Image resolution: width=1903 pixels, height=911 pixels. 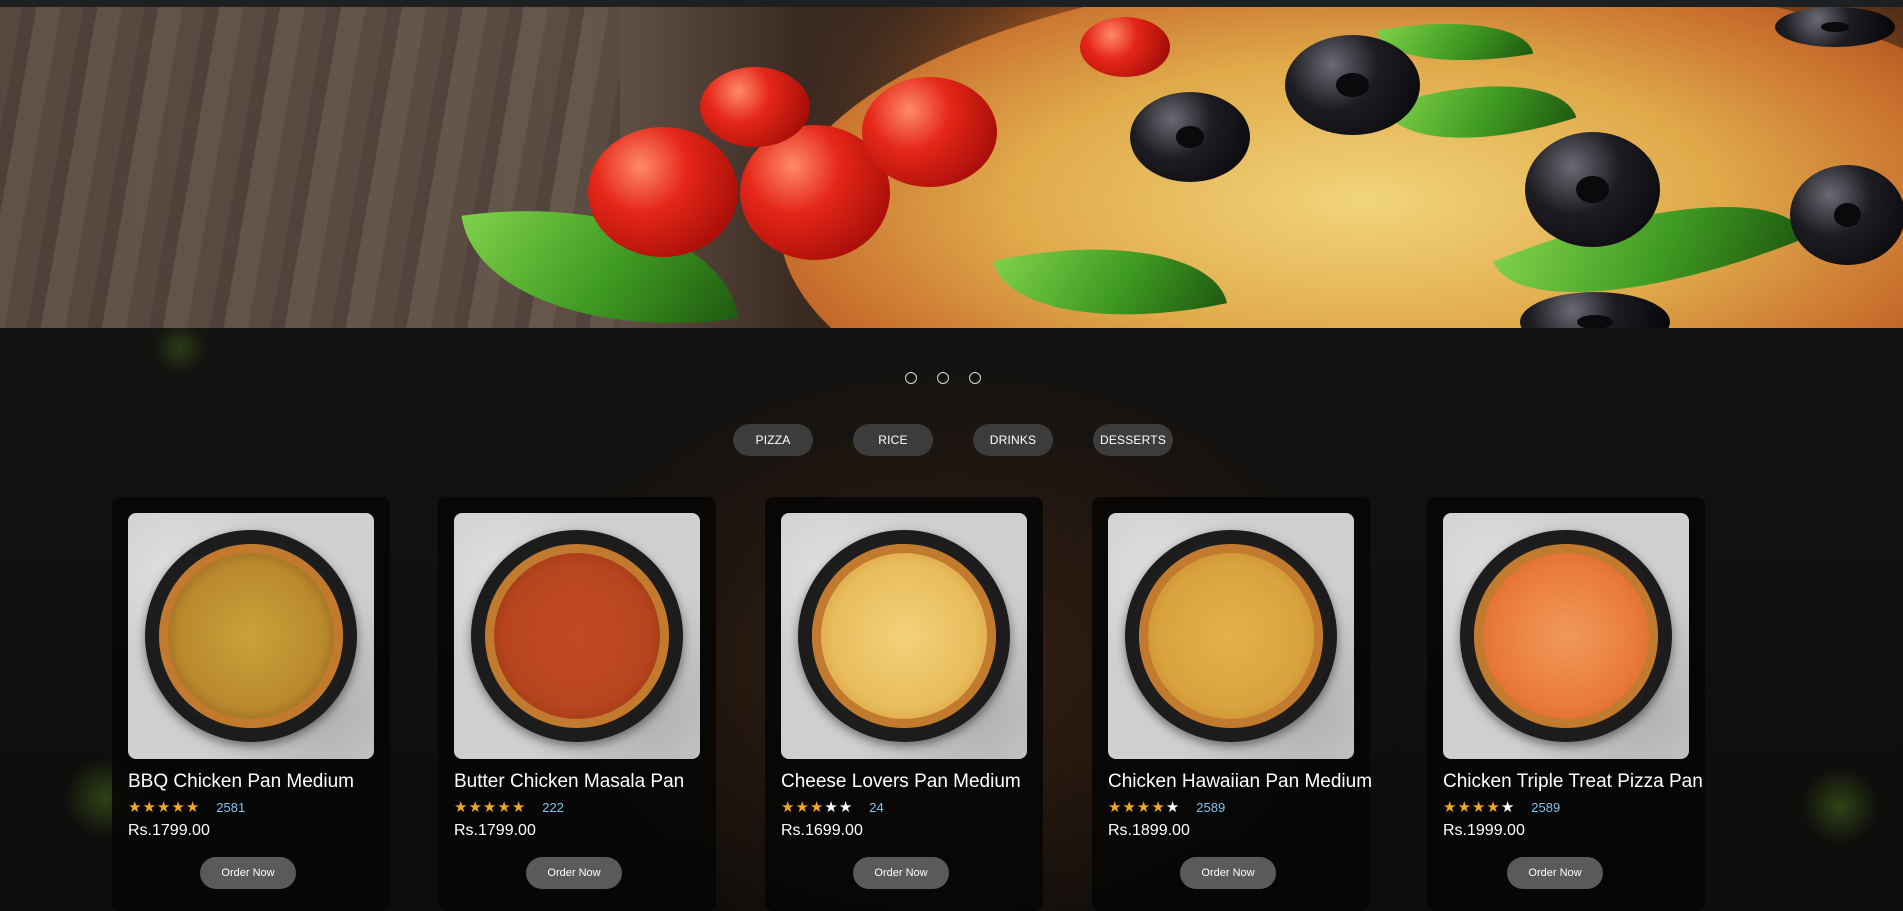 I want to click on tab-pizza: PIZZA, so click(x=773, y=440).